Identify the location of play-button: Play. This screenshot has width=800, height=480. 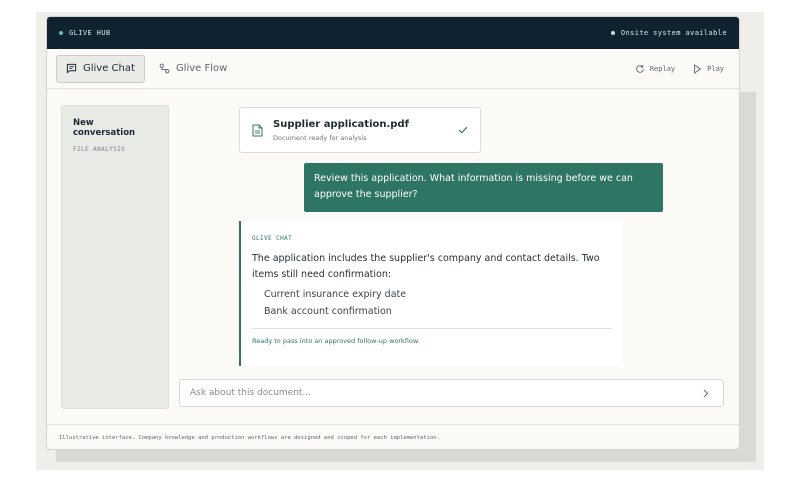
(708, 68).